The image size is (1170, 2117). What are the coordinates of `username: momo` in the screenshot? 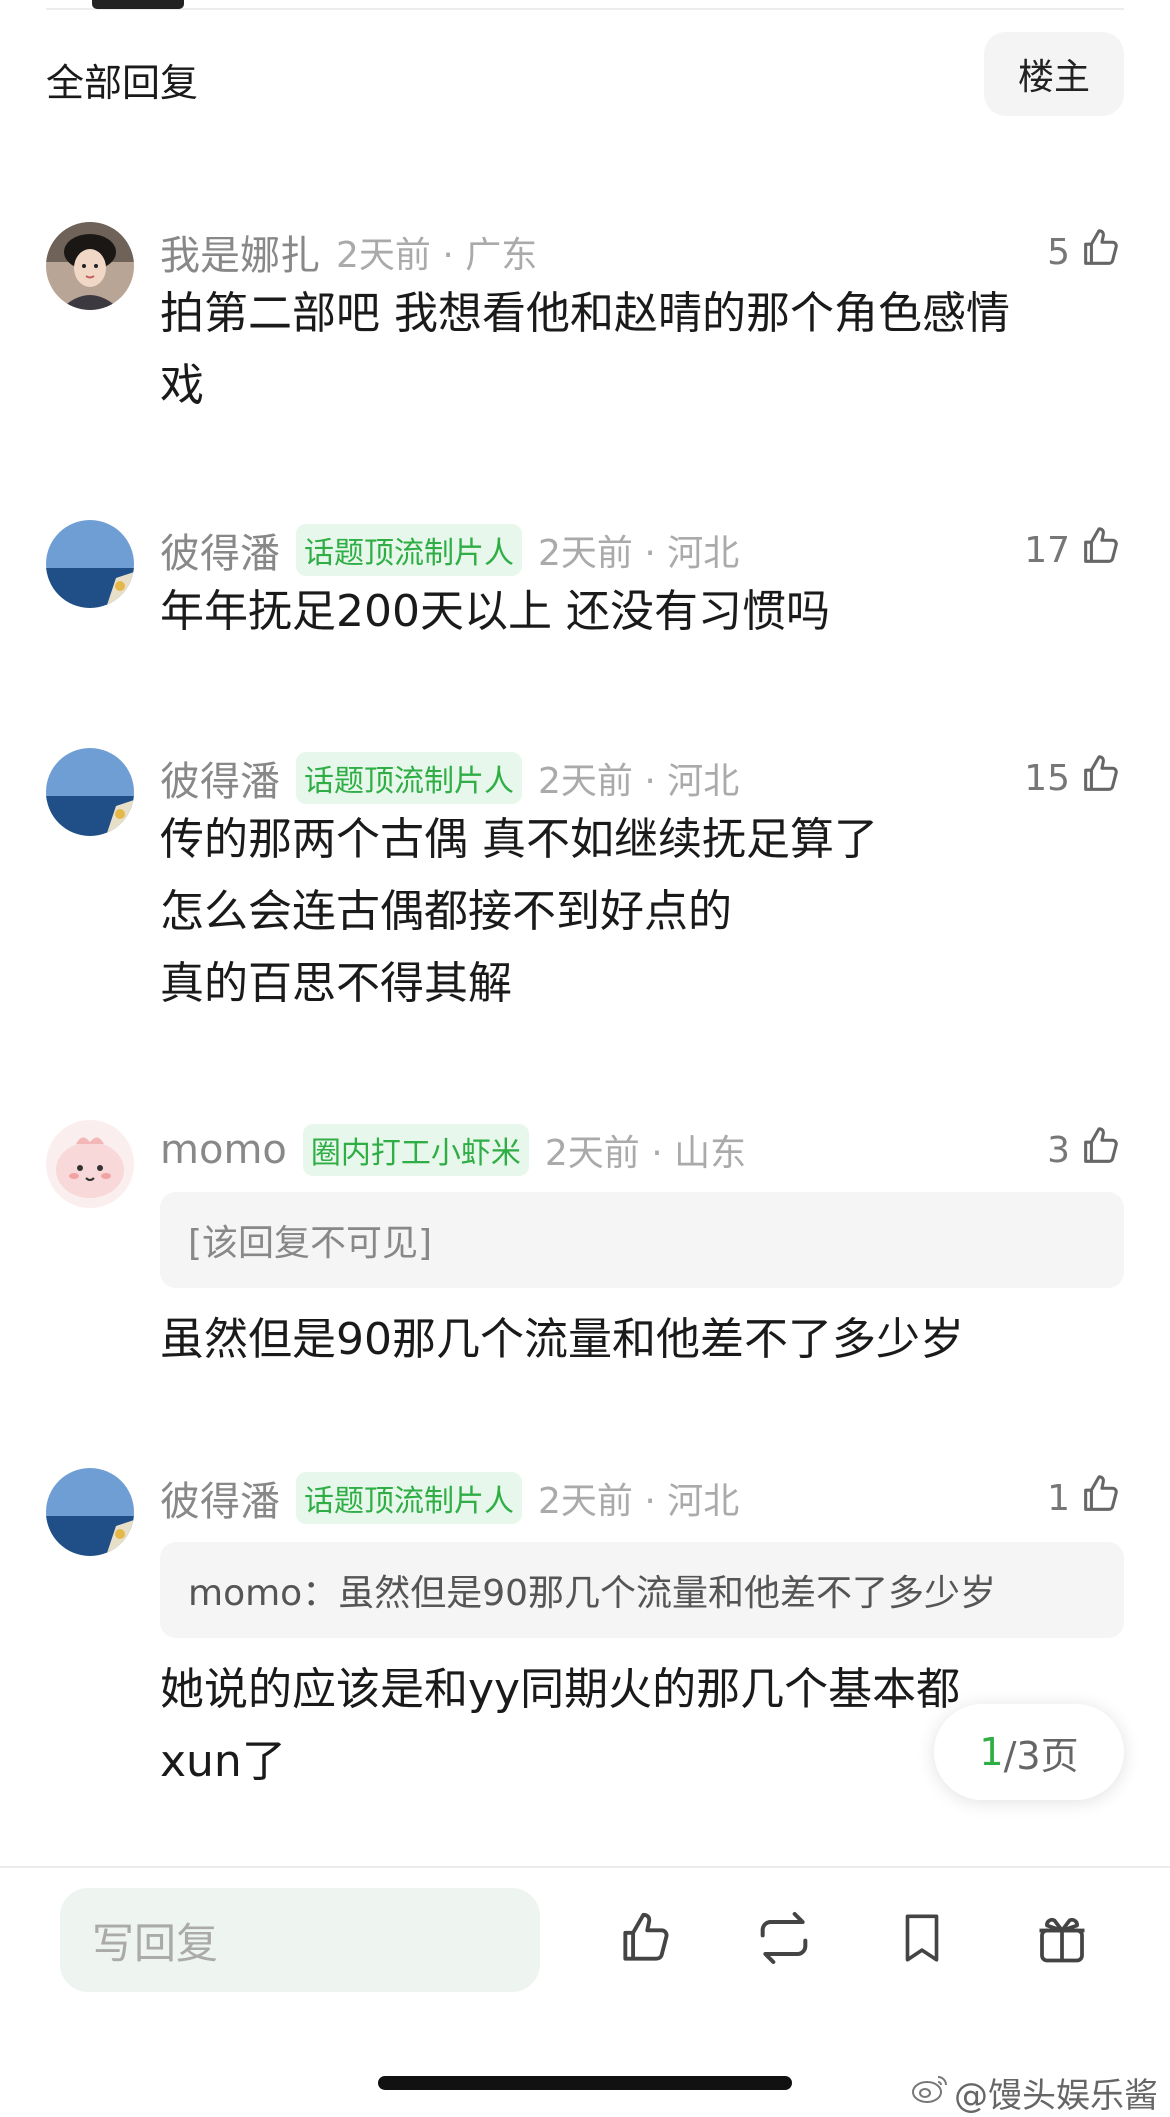 It's located at (223, 1150).